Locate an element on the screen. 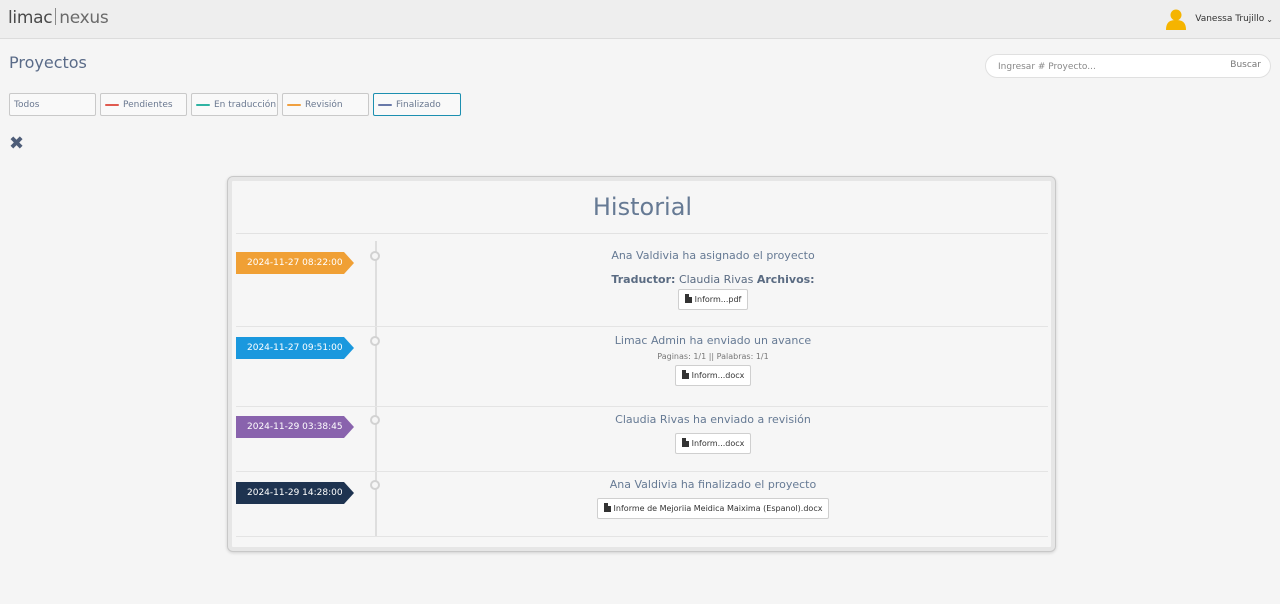  progress-details: Paginas: 1/1 || Palabras: 1/1 is located at coordinates (713, 356).